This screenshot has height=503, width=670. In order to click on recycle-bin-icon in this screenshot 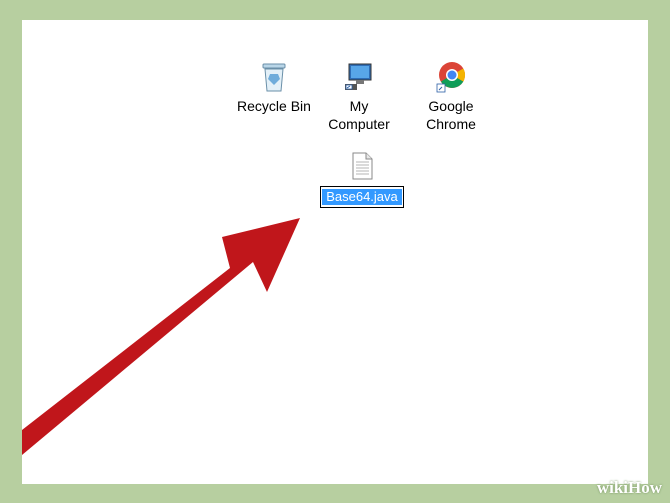, I will do `click(274, 77)`.